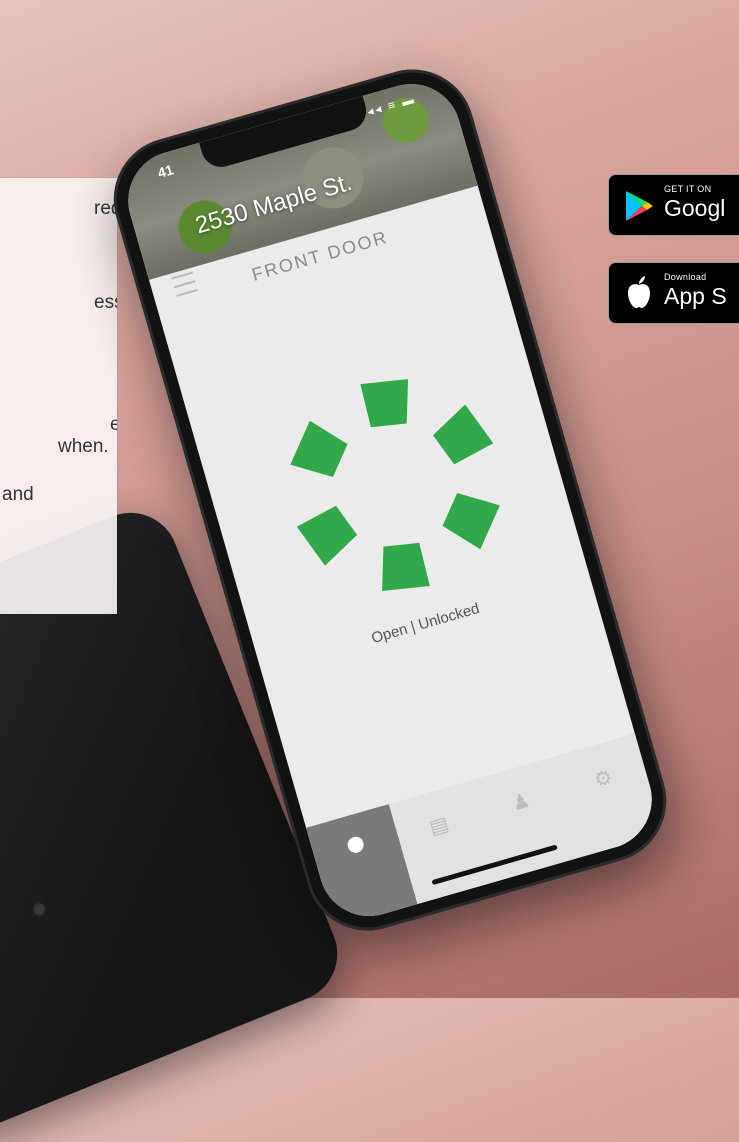  I want to click on unlock-spinner-icon, so click(395, 485).